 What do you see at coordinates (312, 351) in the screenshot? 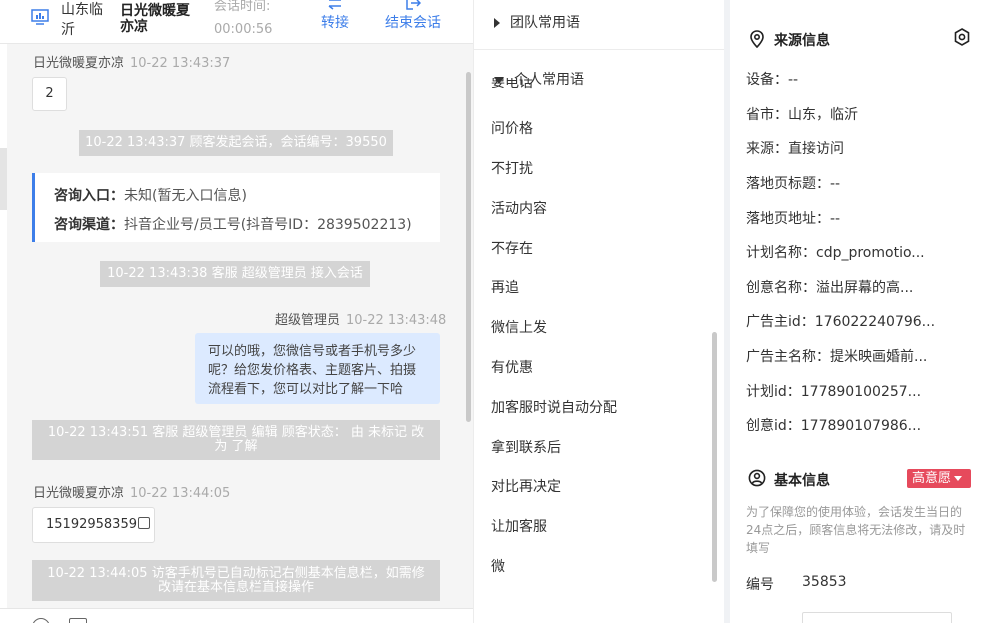
I see `message-line: 可以的哦，您微信号或者手机号多少` at bounding box center [312, 351].